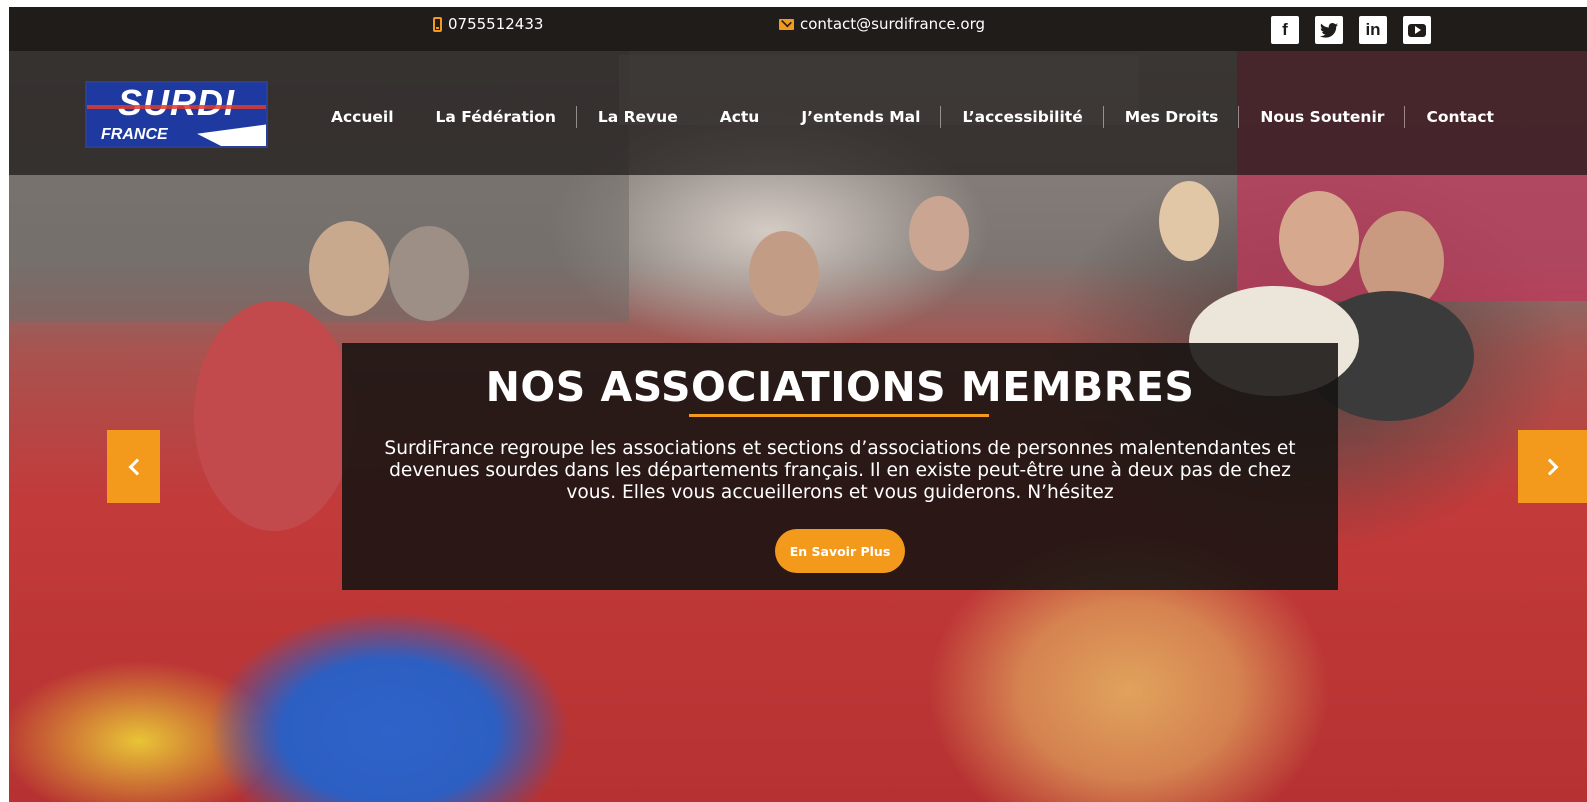 The width and height of the screenshot is (1587, 802). Describe the element at coordinates (1285, 30) in the screenshot. I see `facebook-icon: f` at that location.